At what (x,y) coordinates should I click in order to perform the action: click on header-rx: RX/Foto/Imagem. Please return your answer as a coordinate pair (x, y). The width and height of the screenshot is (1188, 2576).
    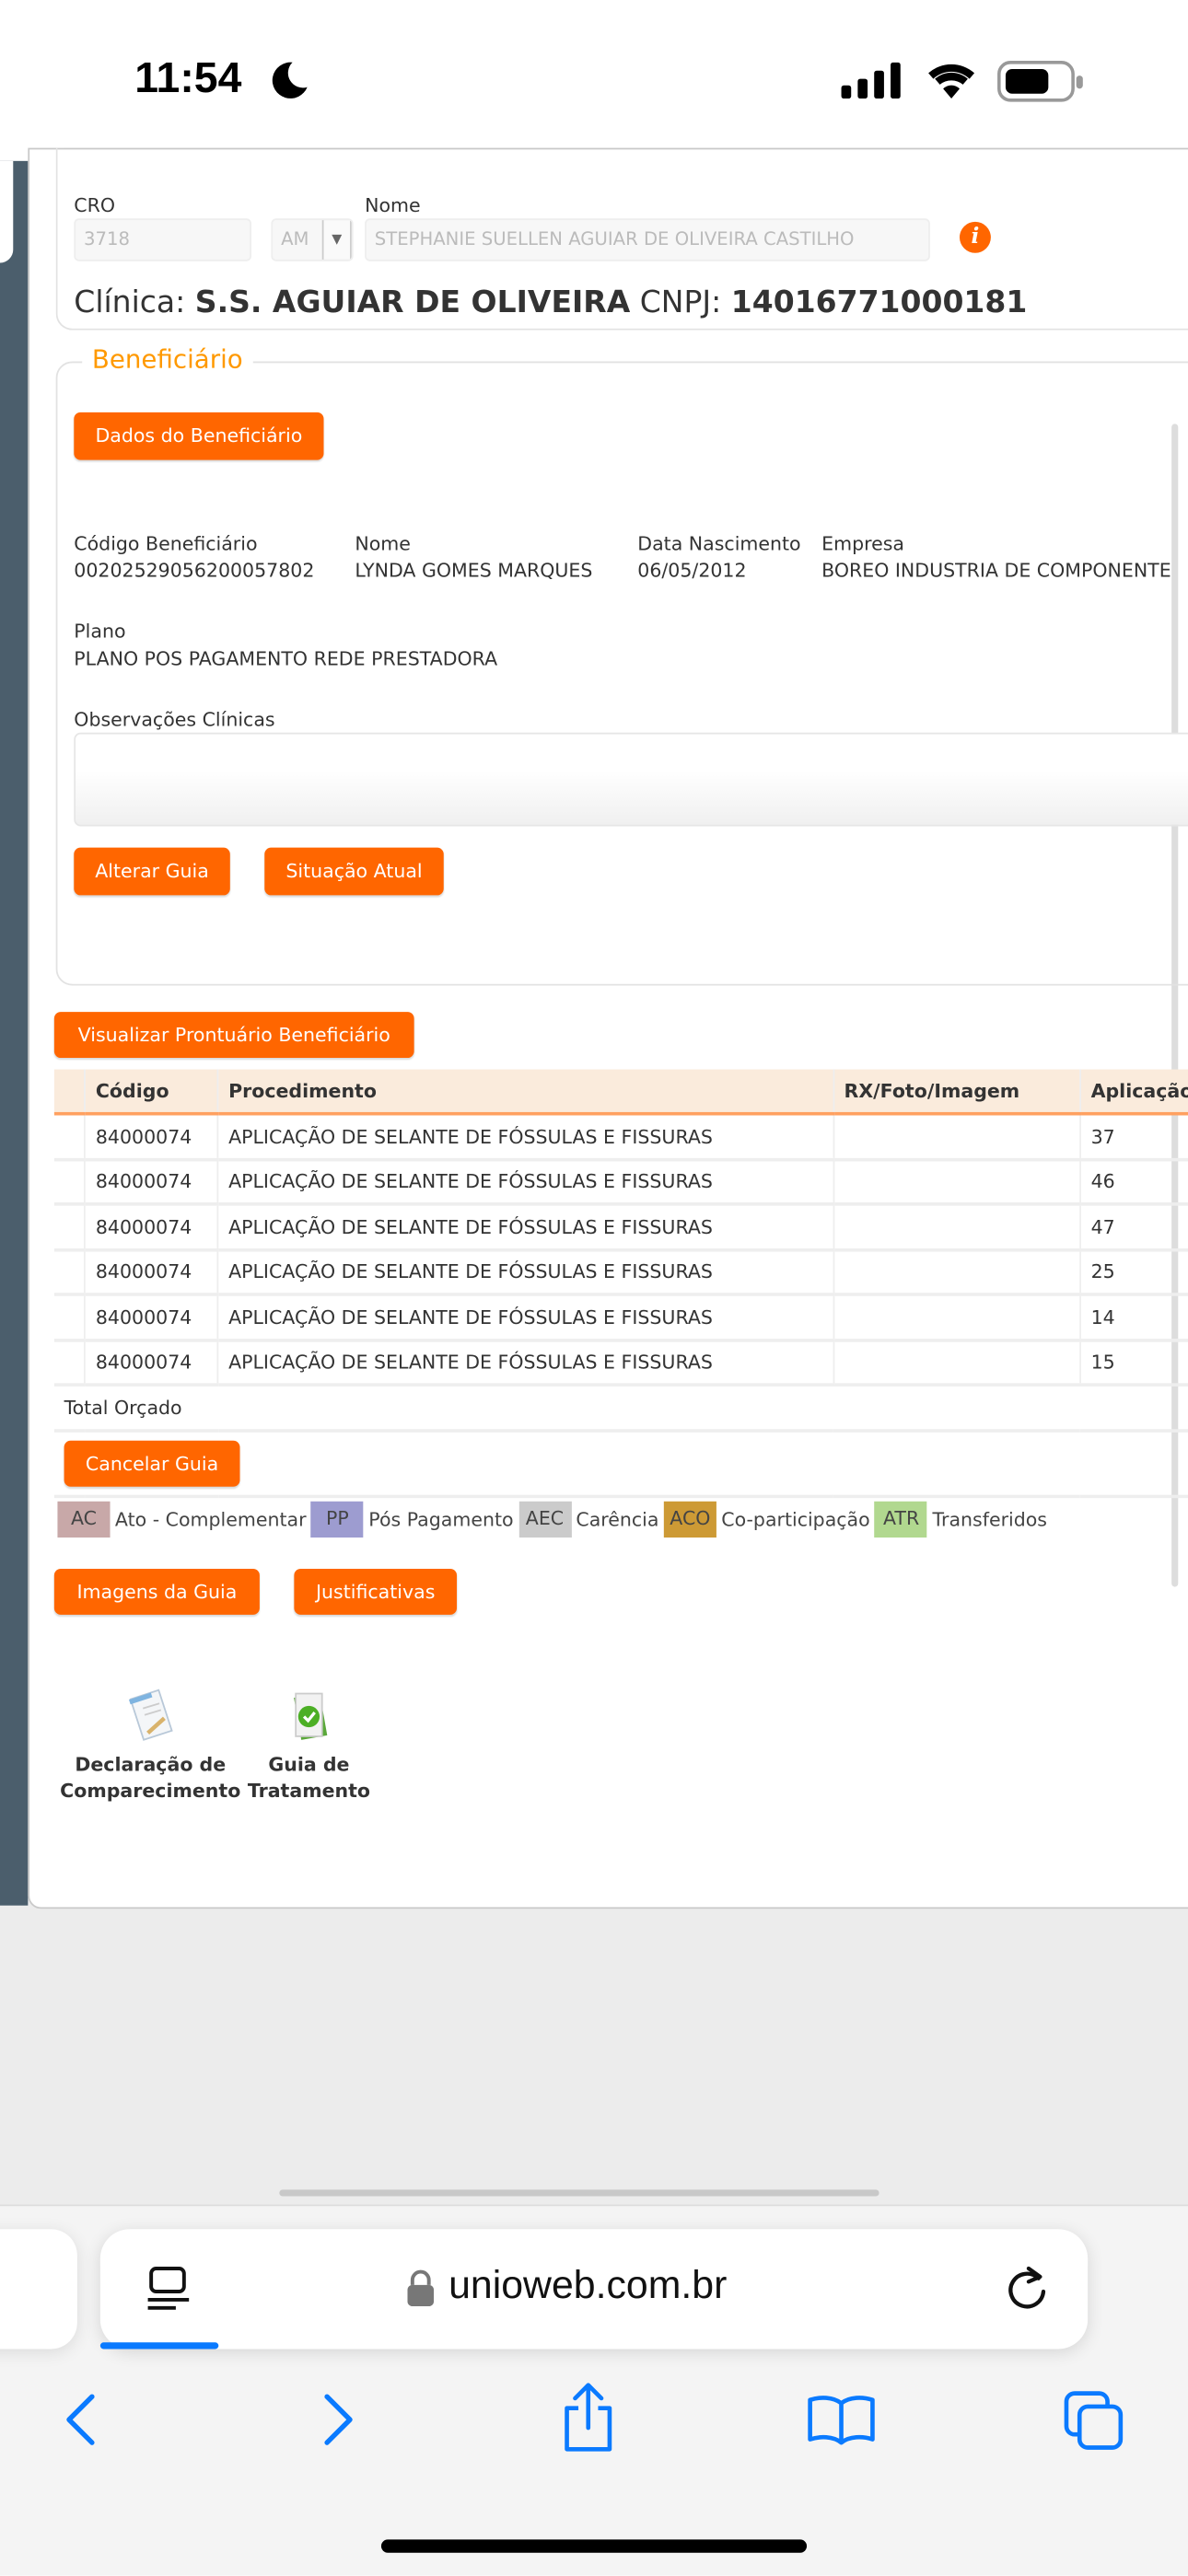
    Looking at the image, I should click on (957, 1092).